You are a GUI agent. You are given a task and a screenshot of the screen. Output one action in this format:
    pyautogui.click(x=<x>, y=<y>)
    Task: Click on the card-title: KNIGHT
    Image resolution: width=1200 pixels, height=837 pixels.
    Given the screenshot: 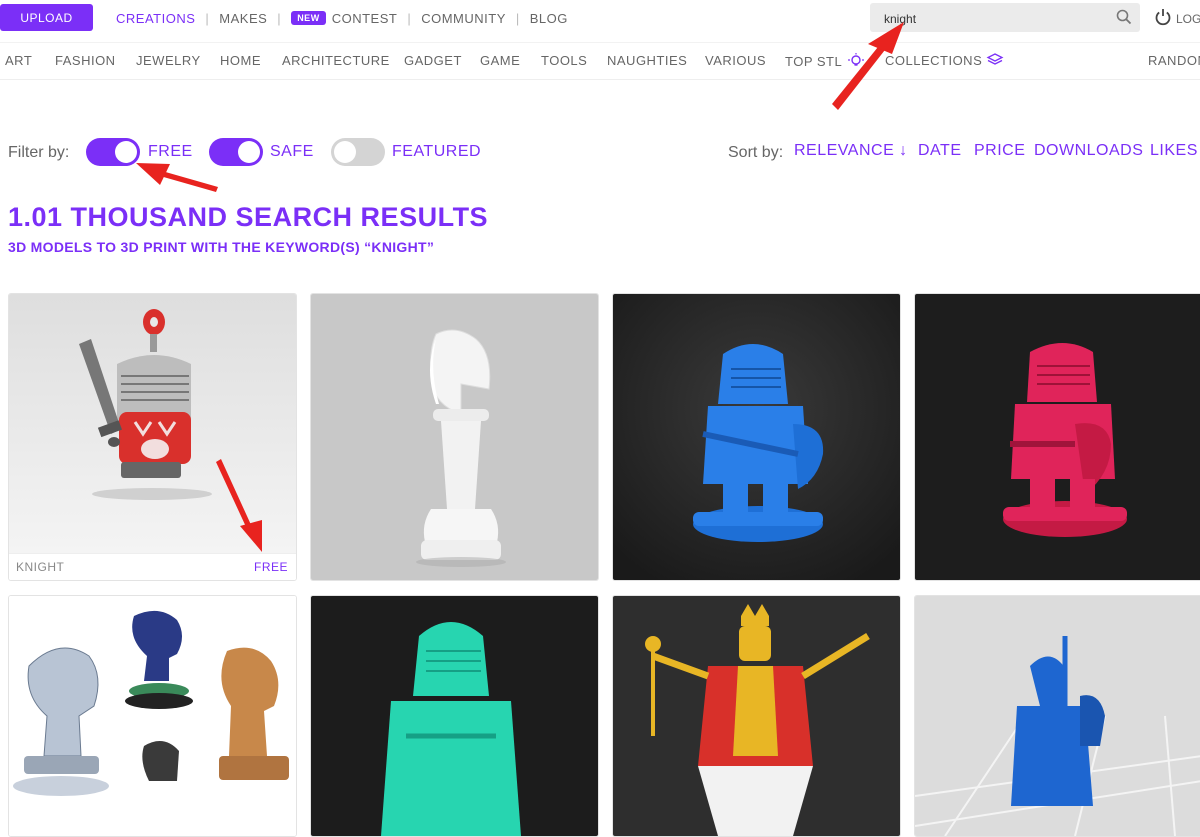 What is the action you would take?
    pyautogui.click(x=40, y=567)
    